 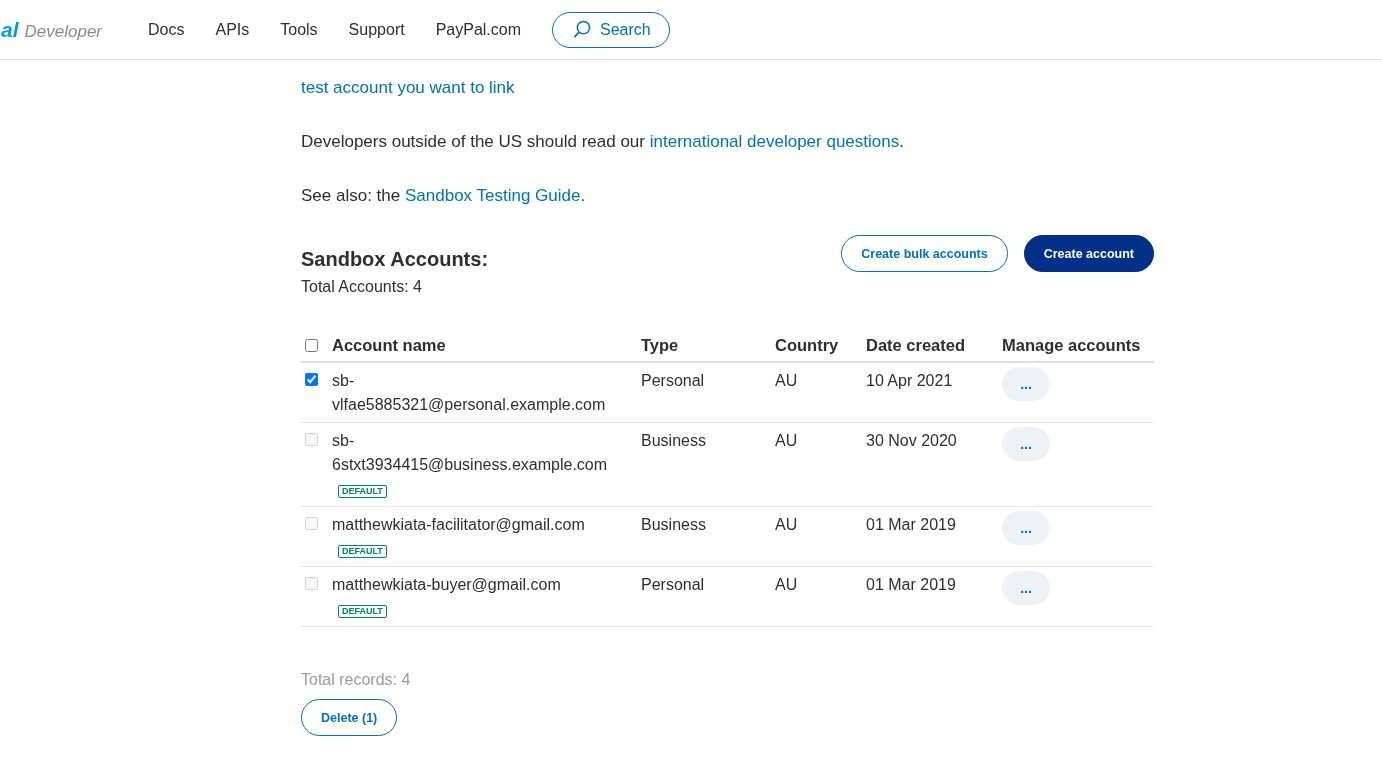 I want to click on column-header: Manage accounts, so click(x=1078, y=344).